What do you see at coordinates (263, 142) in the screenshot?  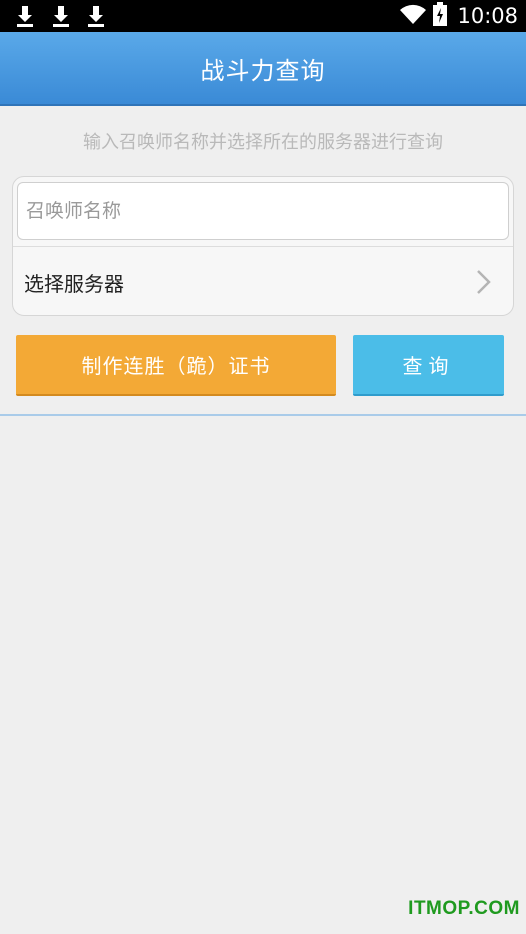 I see `hint-text: 输入召唤师名称并选择所在的服务器进行查询` at bounding box center [263, 142].